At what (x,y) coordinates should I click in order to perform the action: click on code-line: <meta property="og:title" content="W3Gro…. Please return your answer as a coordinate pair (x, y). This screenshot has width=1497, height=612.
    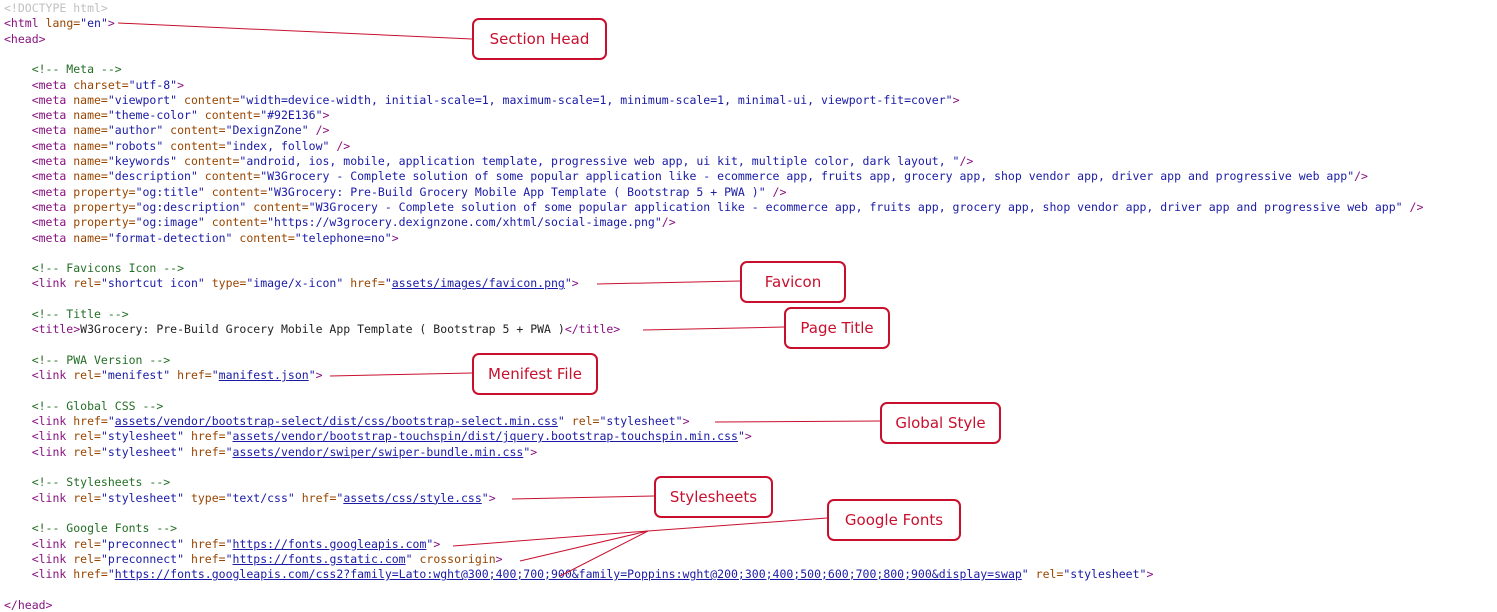
    Looking at the image, I should click on (395, 191).